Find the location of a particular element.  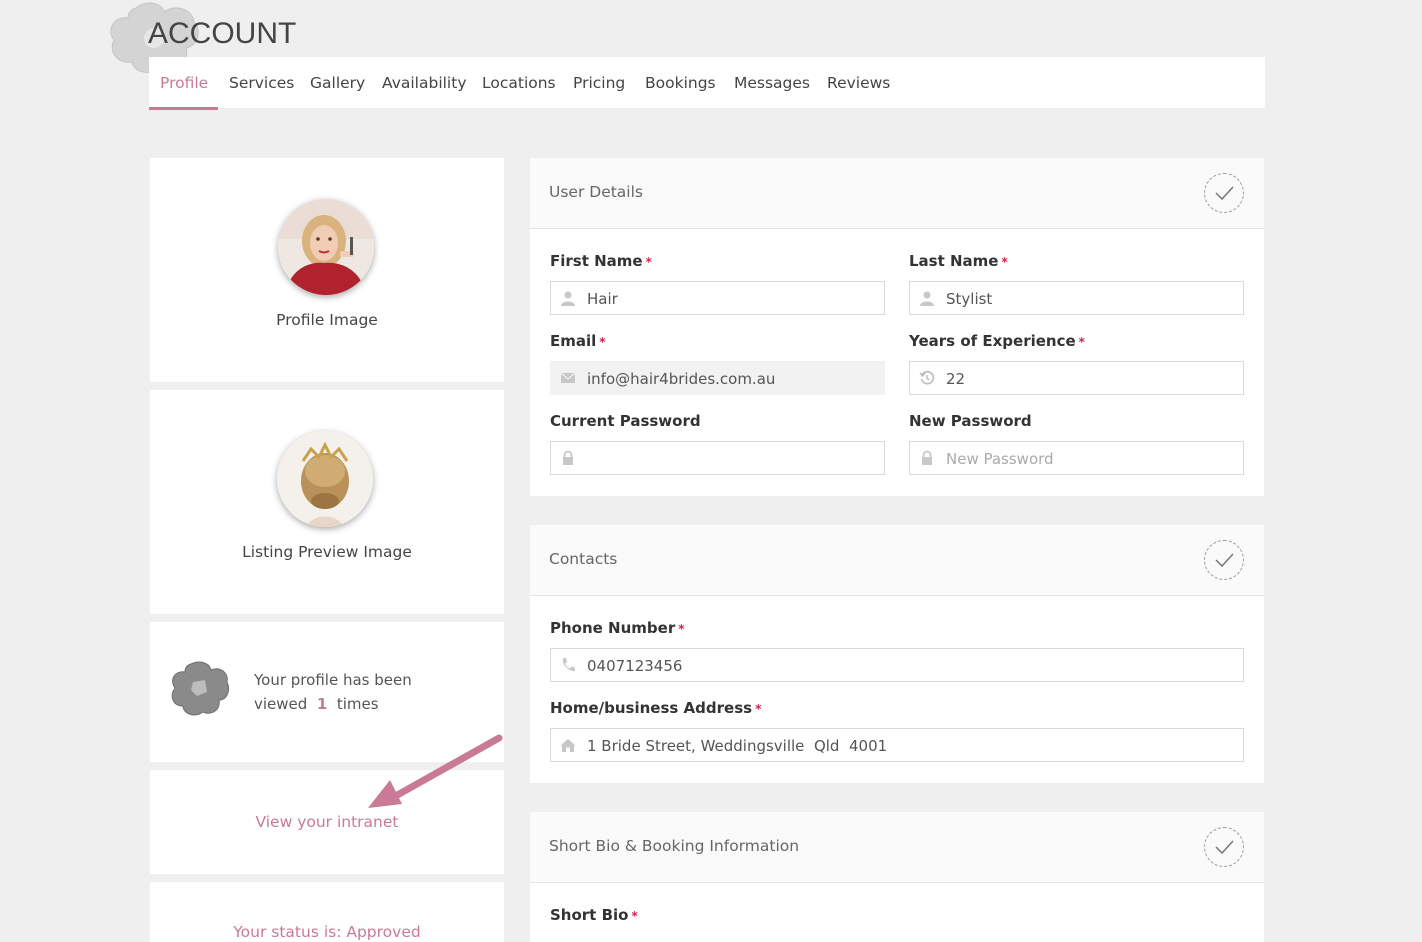

phone-icon is located at coordinates (568, 665).